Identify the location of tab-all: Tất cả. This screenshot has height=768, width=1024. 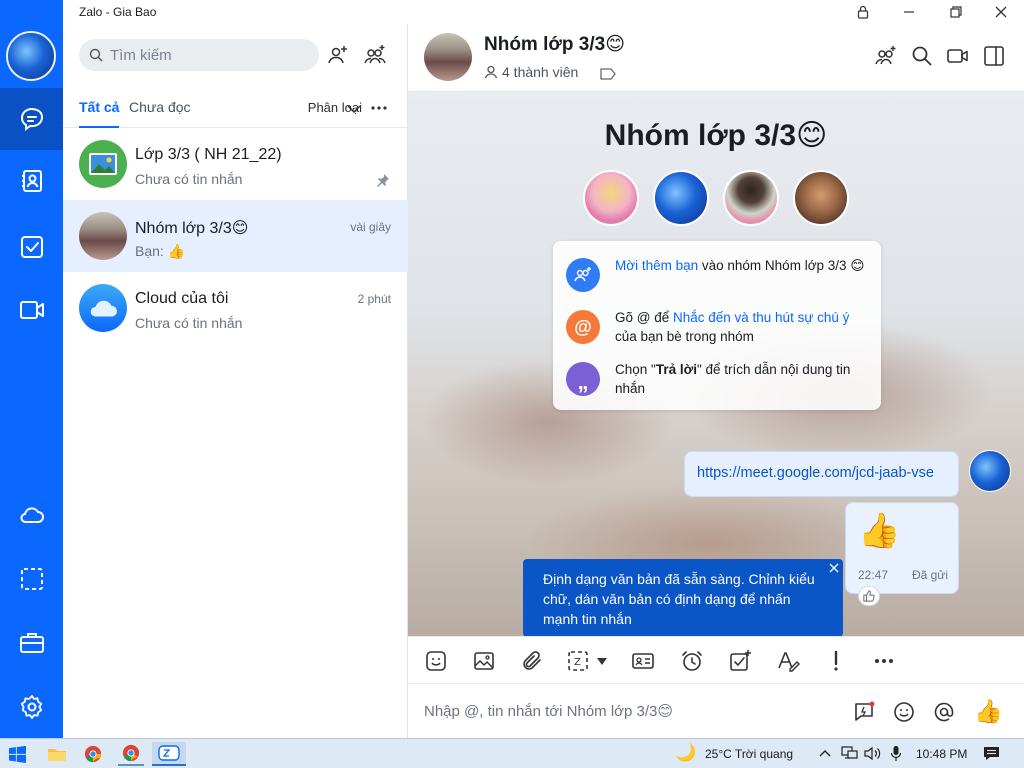
(99, 113).